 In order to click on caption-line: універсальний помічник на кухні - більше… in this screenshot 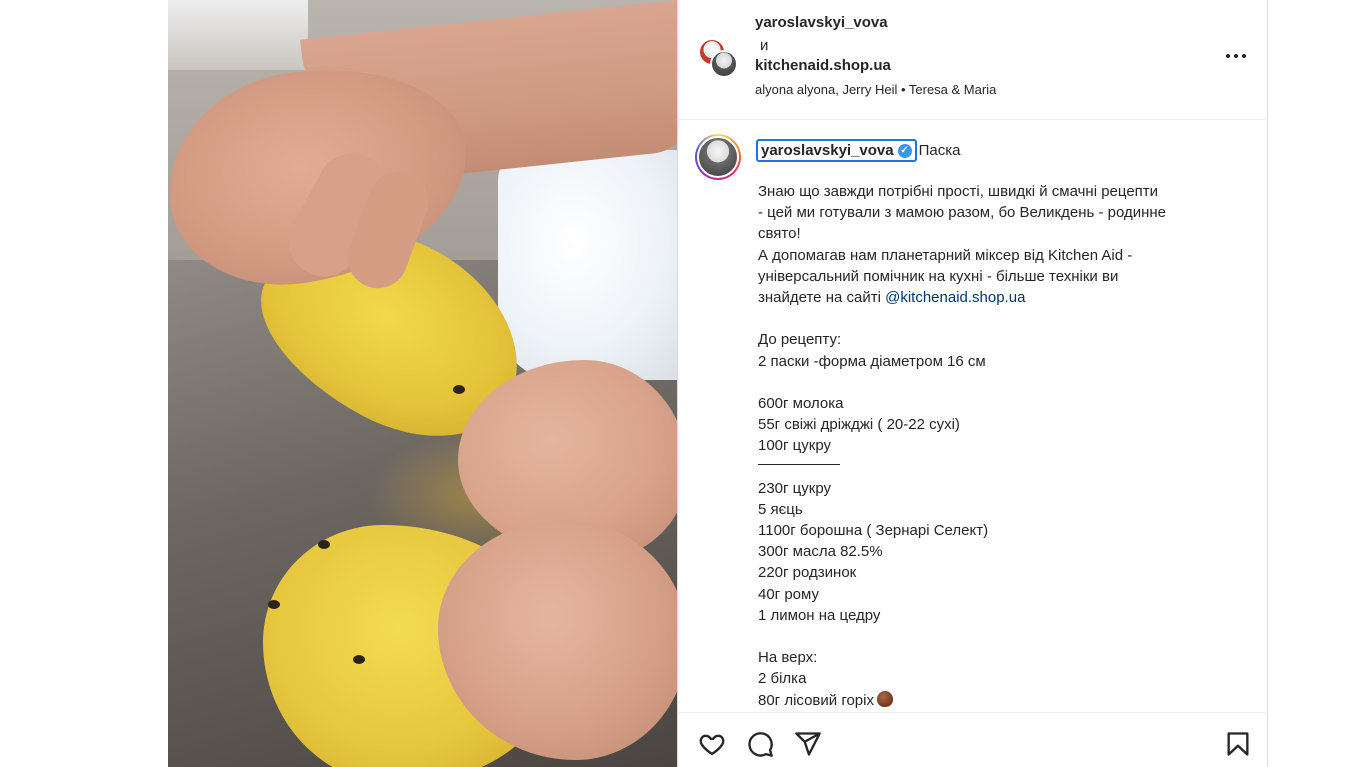, I will do `click(938, 276)`.